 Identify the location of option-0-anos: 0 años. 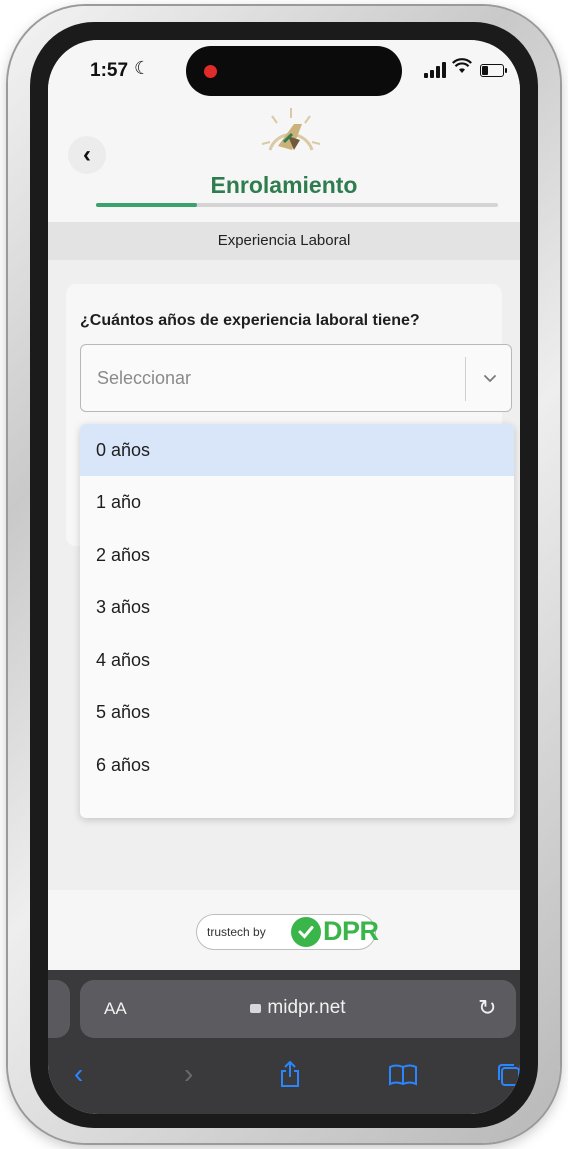
(297, 450).